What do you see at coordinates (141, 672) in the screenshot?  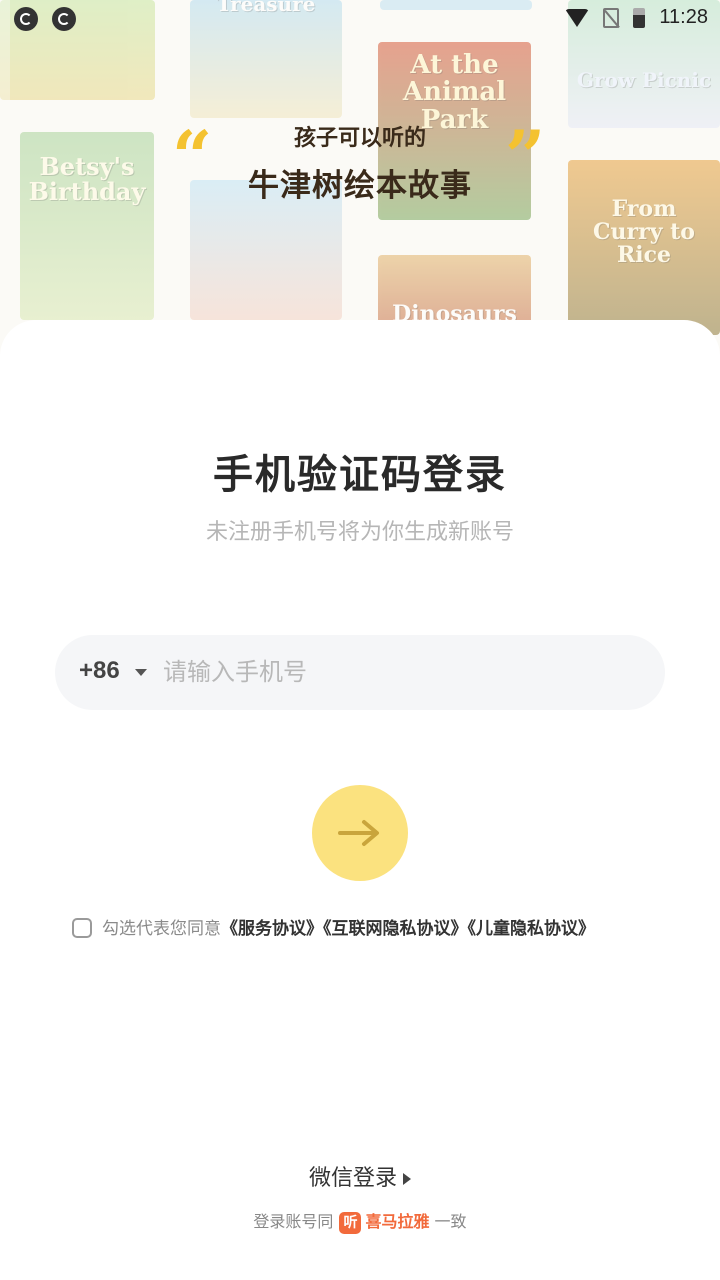 I see `chevron-down-icon` at bounding box center [141, 672].